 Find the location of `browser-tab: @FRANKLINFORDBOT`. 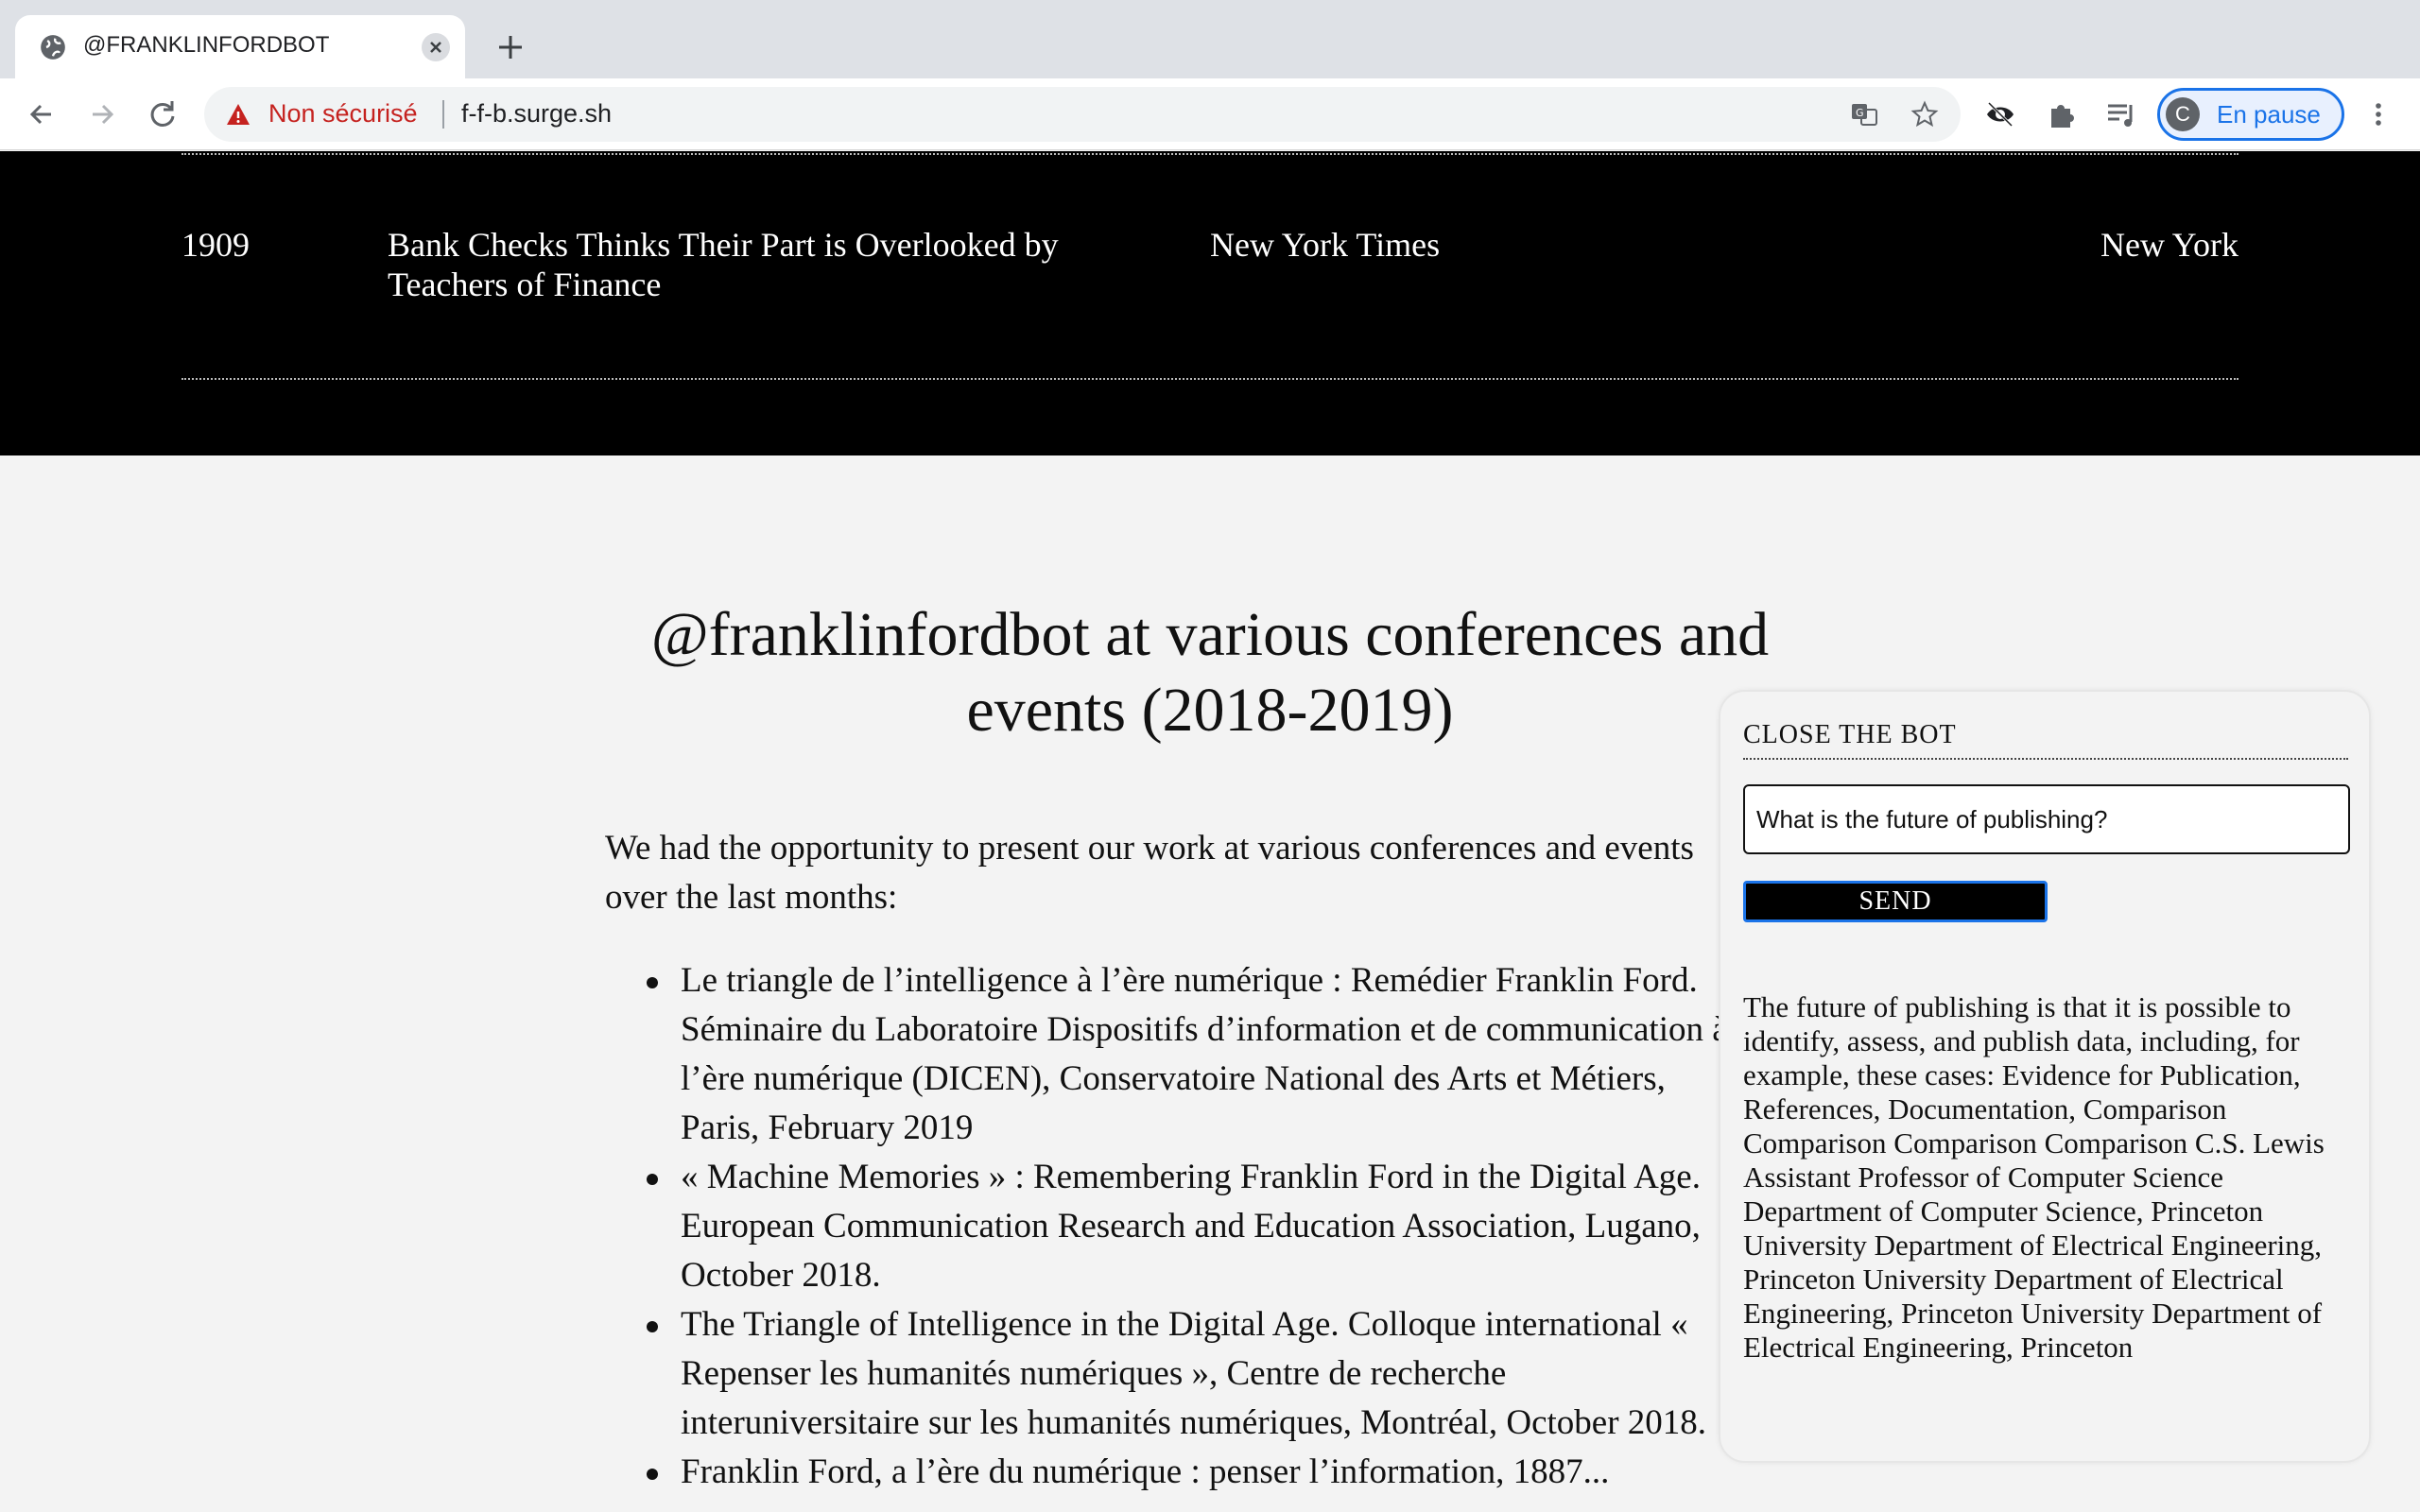

browser-tab: @FRANKLINFORDBOT is located at coordinates (240, 46).